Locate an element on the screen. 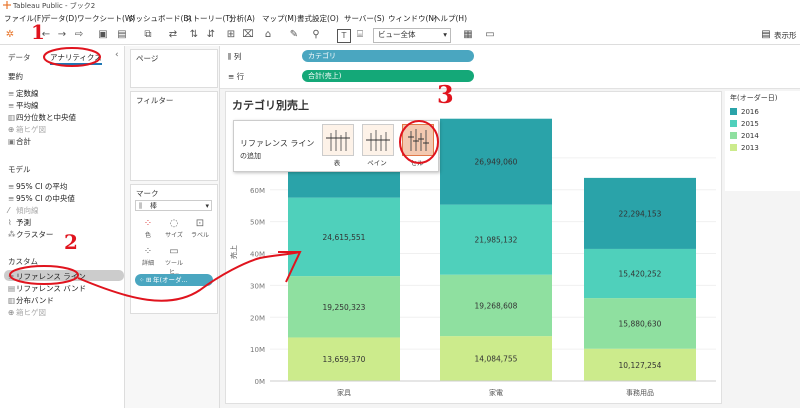  forecast-icon: ⌇ is located at coordinates (10, 222).